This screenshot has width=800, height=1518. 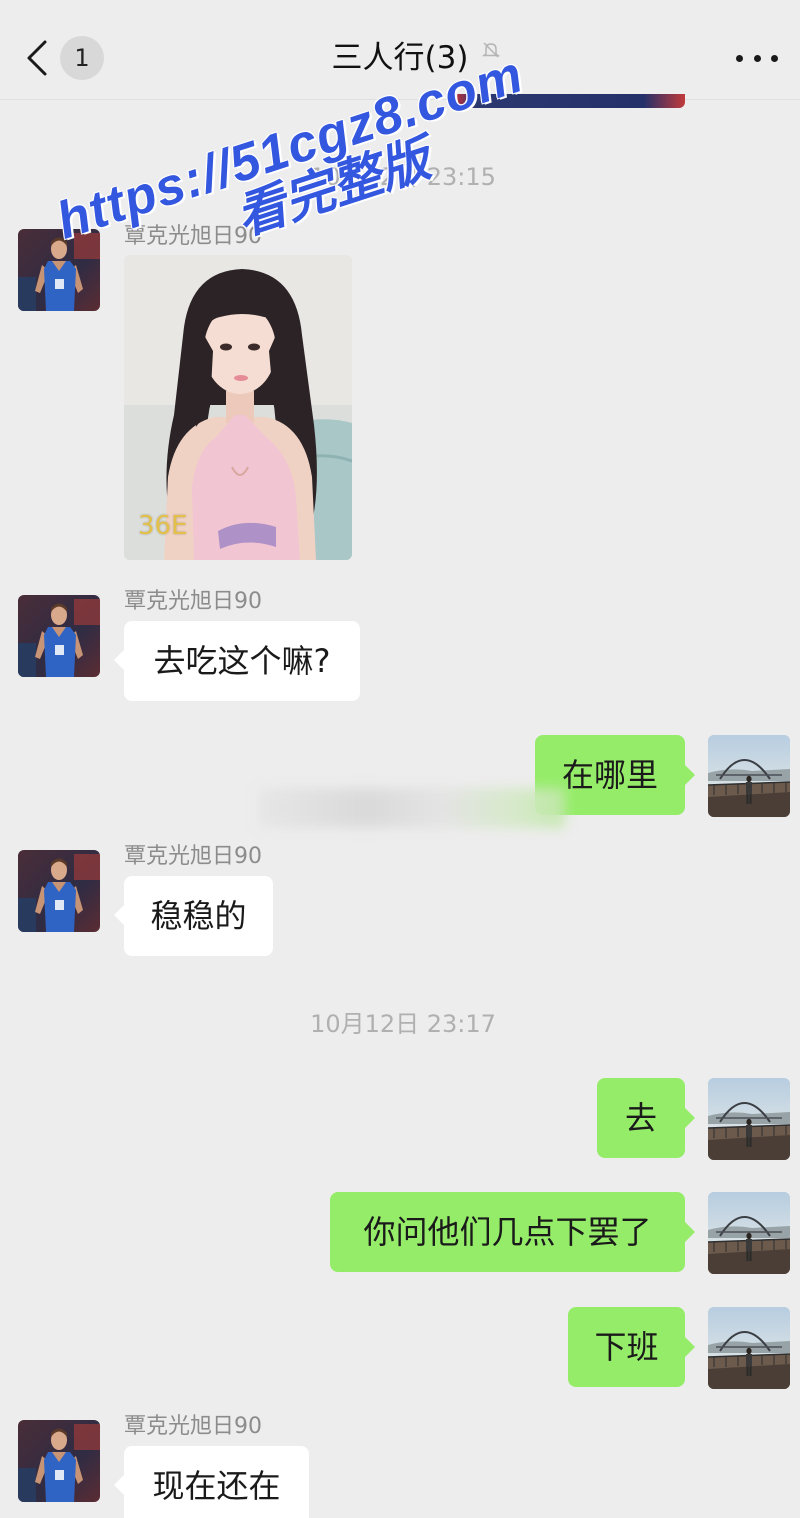 I want to click on message-bubble: 现在还在, so click(x=211, y=1482).